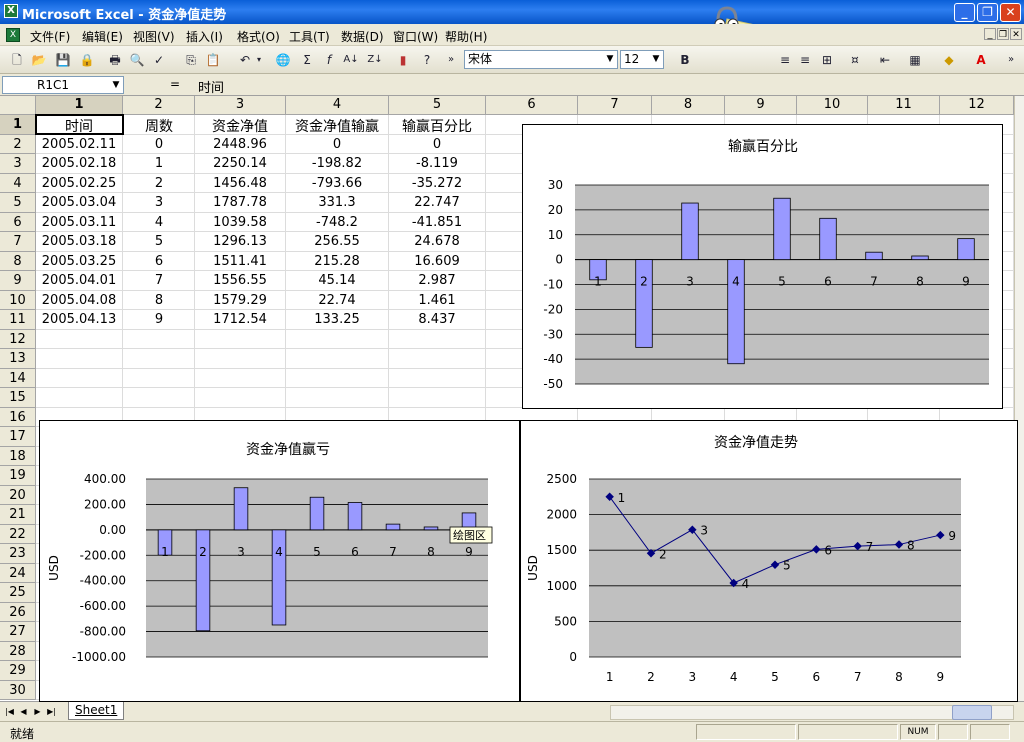 This screenshot has height=742, width=1024. I want to click on column-header: 3, so click(240, 105).